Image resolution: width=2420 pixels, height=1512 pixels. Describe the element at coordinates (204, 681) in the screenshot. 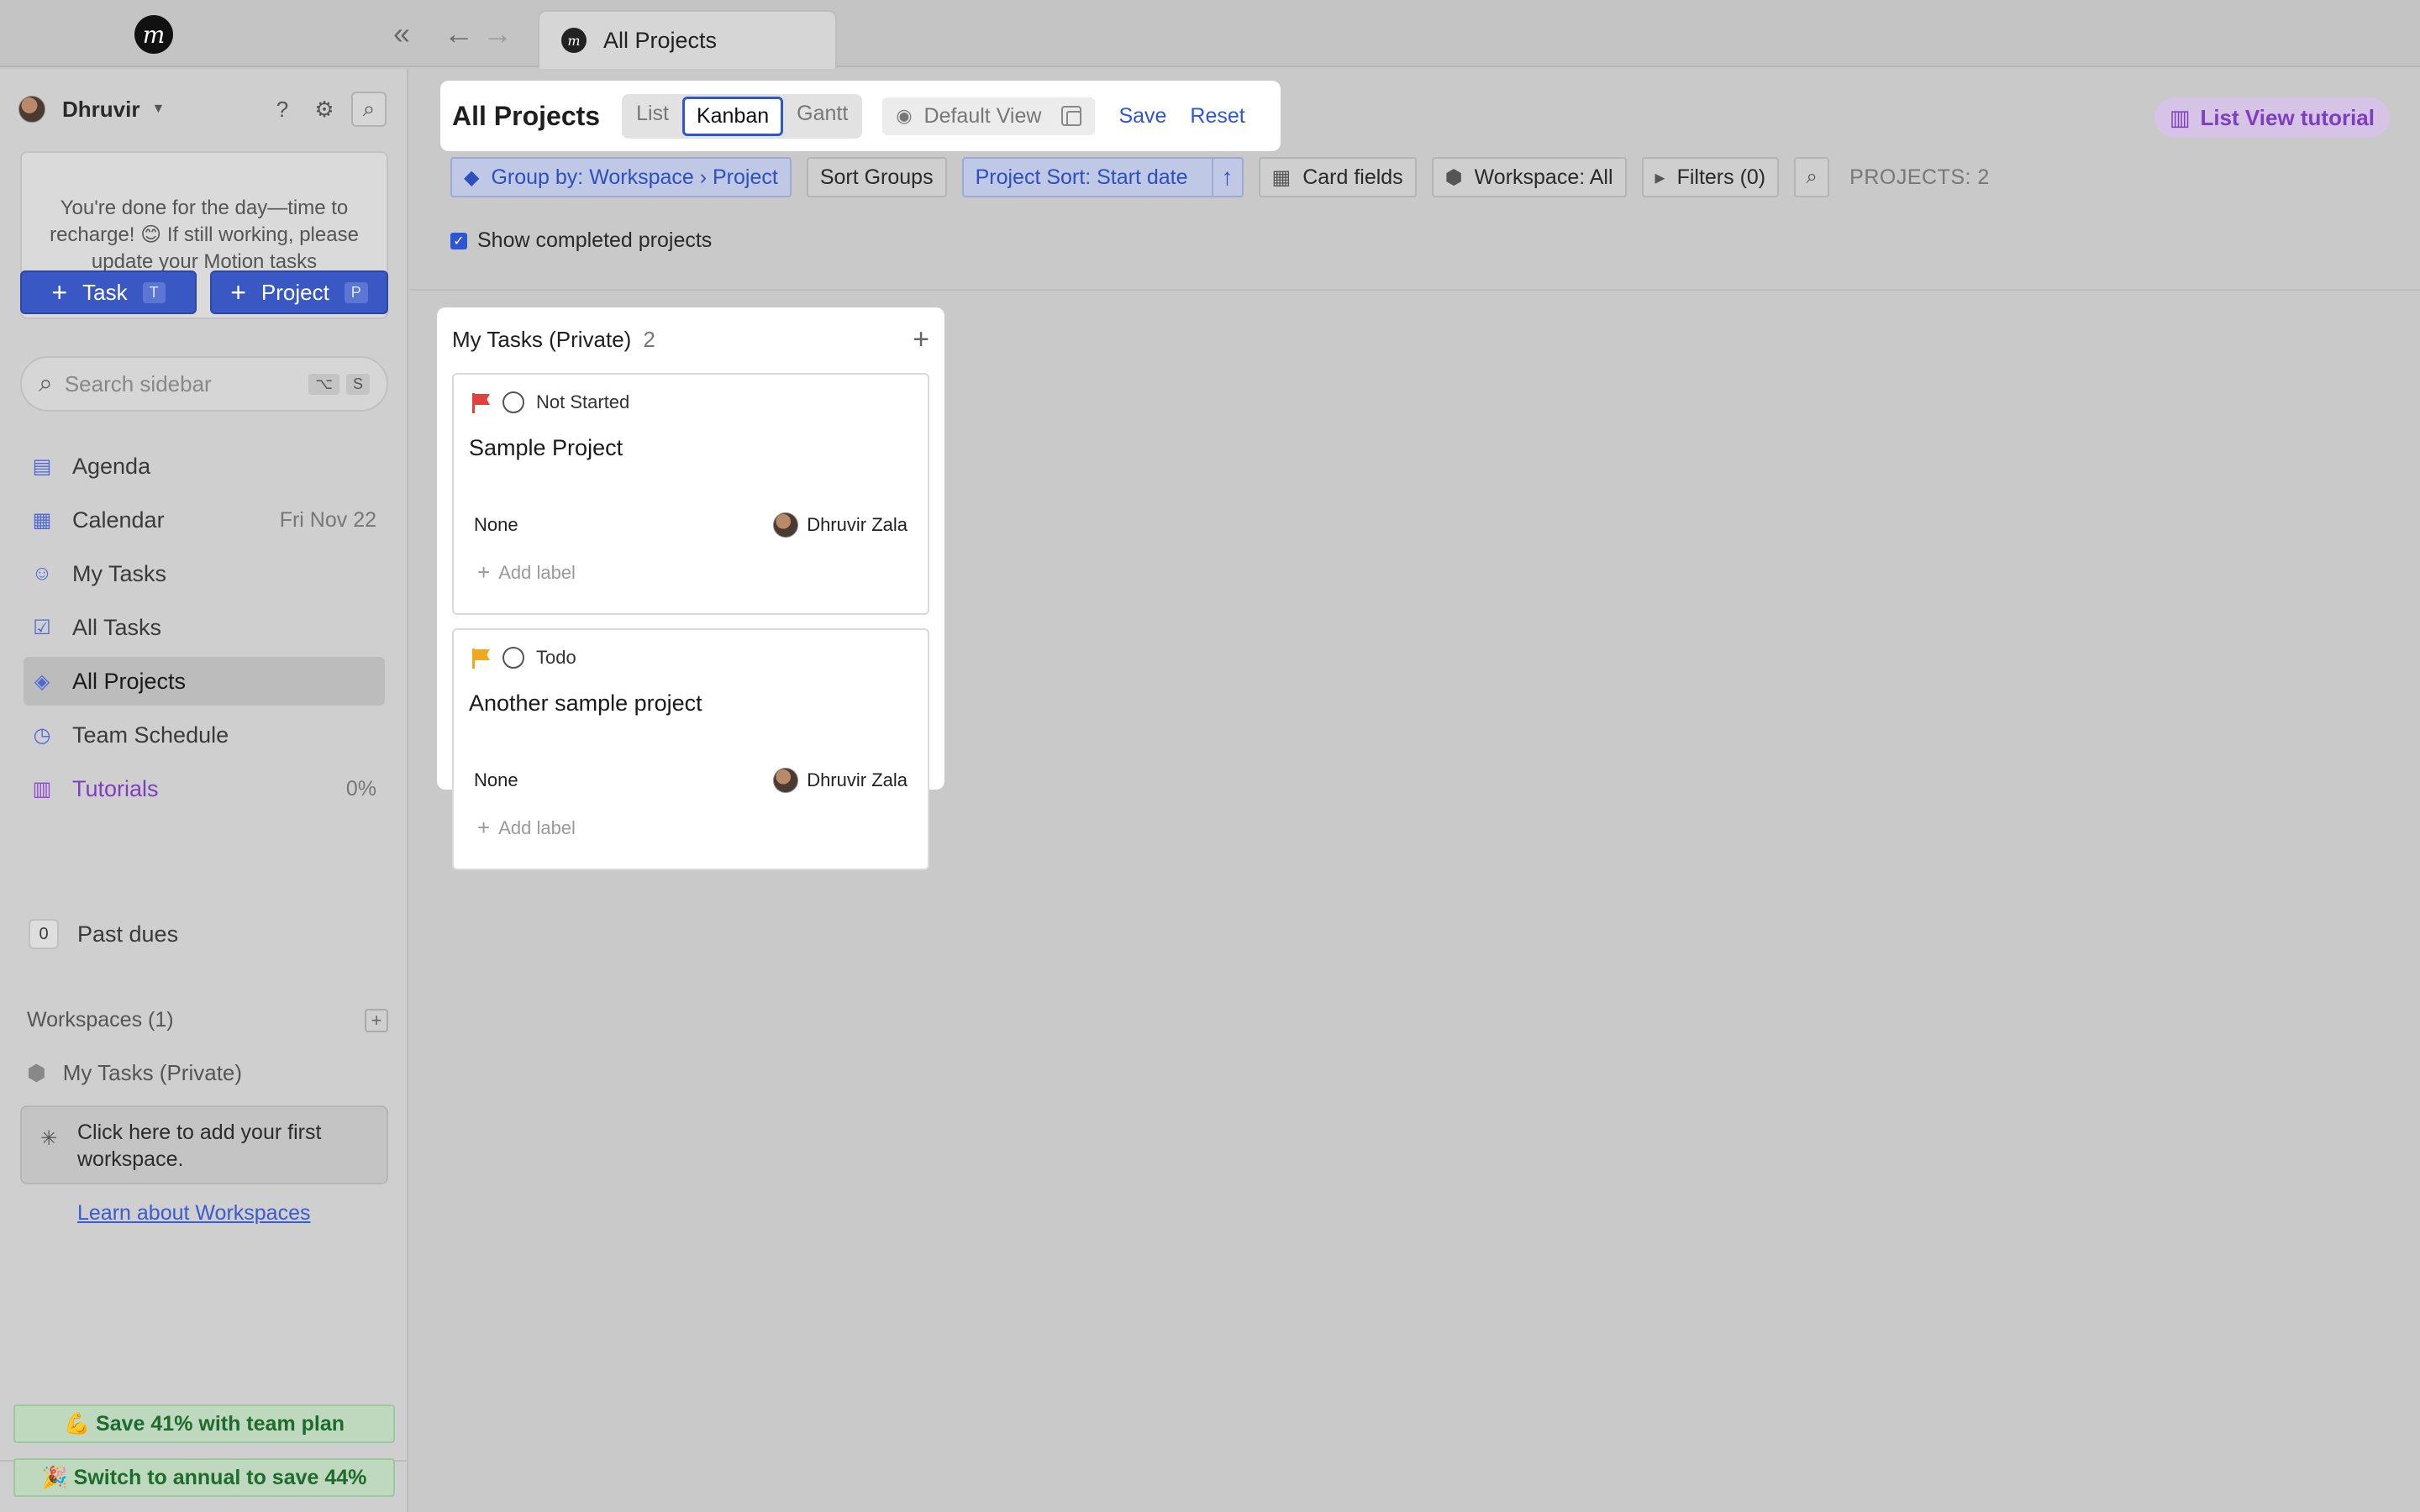

I see `sidebar-item-all-projects: ◈ All Projects` at that location.